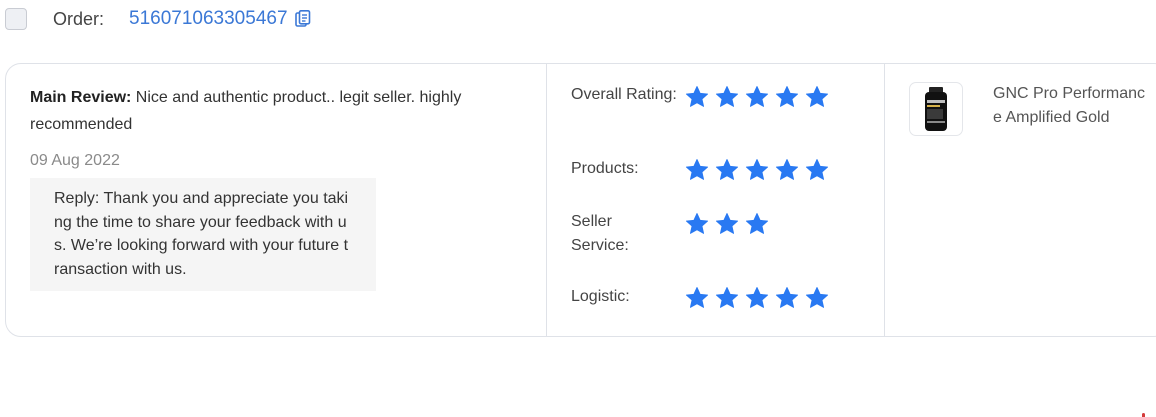 The width and height of the screenshot is (1156, 417). What do you see at coordinates (624, 94) in the screenshot?
I see `rating-label: Overall Rating:` at bounding box center [624, 94].